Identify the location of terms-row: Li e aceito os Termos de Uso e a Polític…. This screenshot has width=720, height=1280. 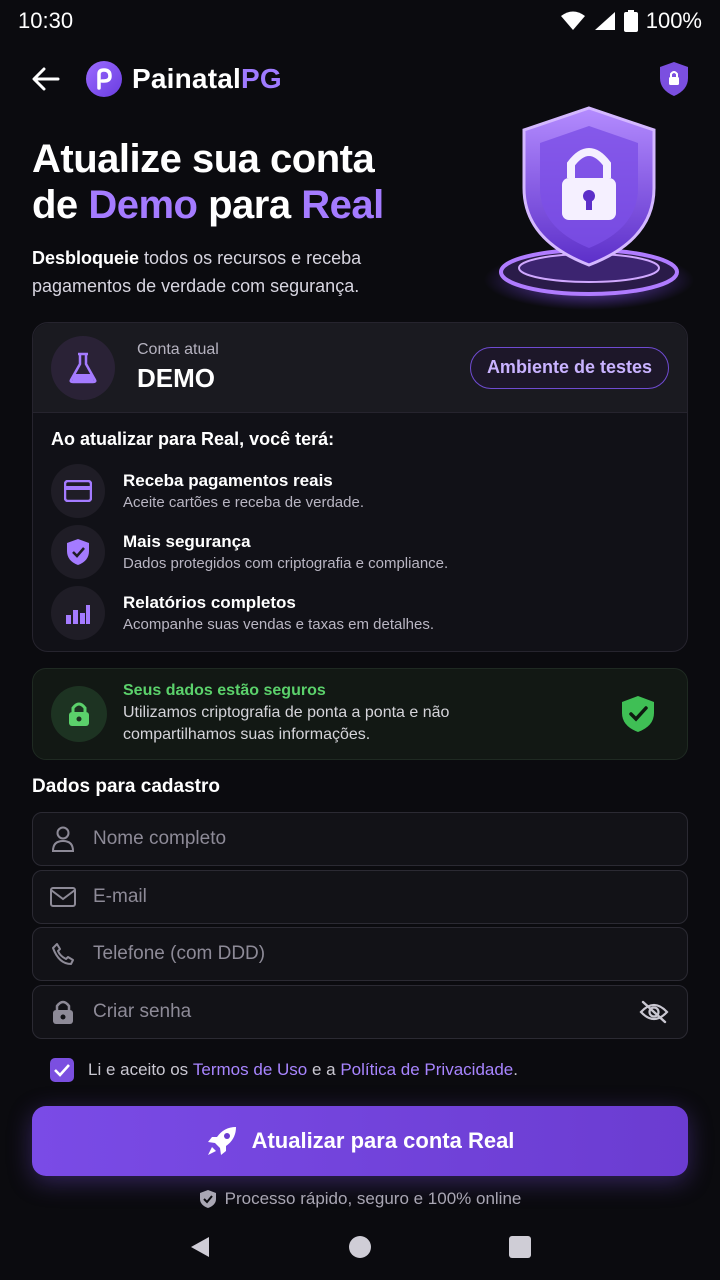
(284, 1070).